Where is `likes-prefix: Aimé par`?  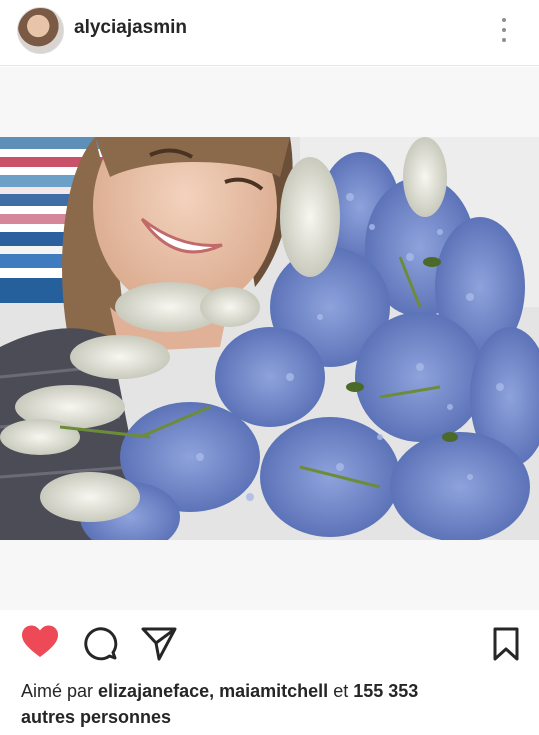
likes-prefix: Aimé par is located at coordinates (57, 691).